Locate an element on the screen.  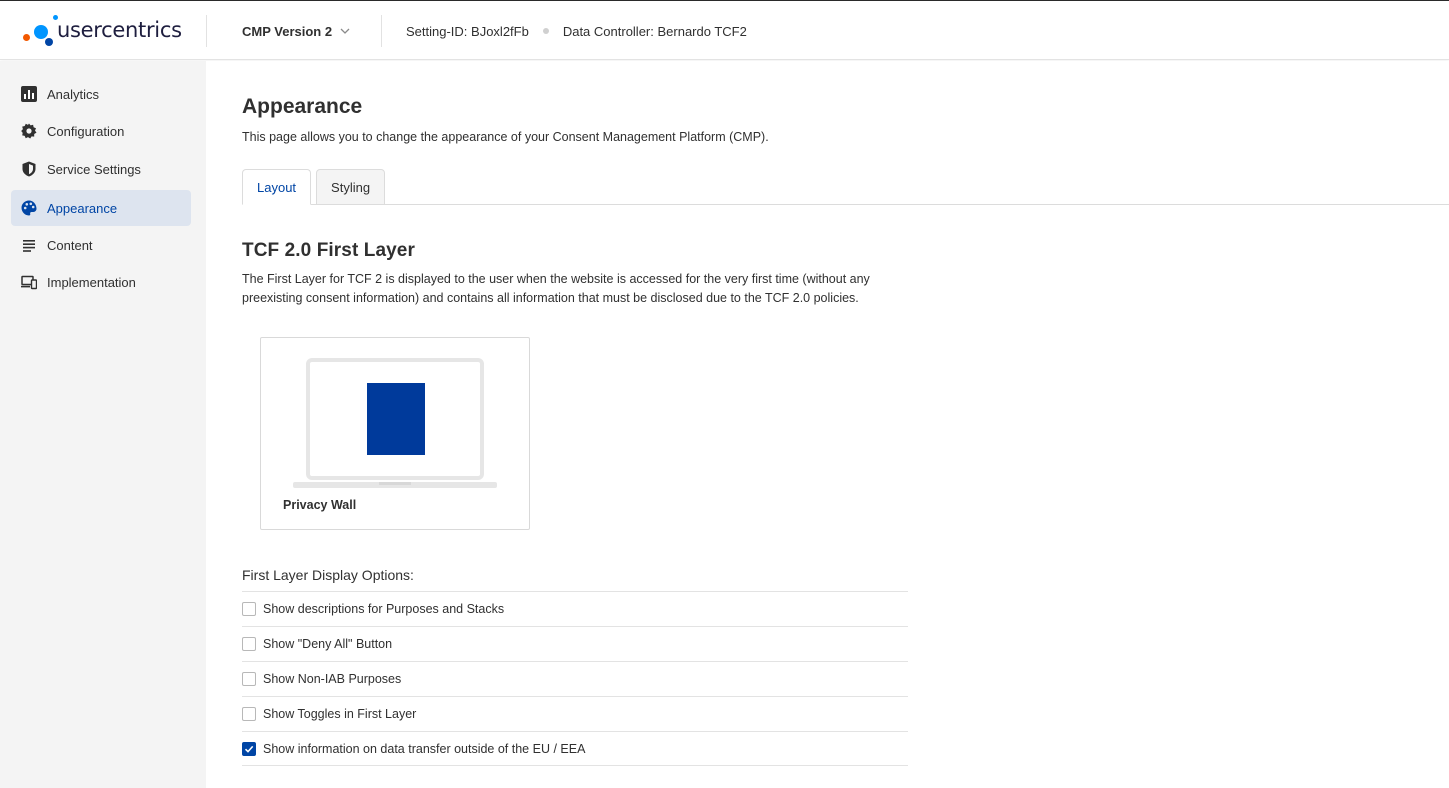
sidebar-item-service-settings: Service Settings is located at coordinates (101, 169).